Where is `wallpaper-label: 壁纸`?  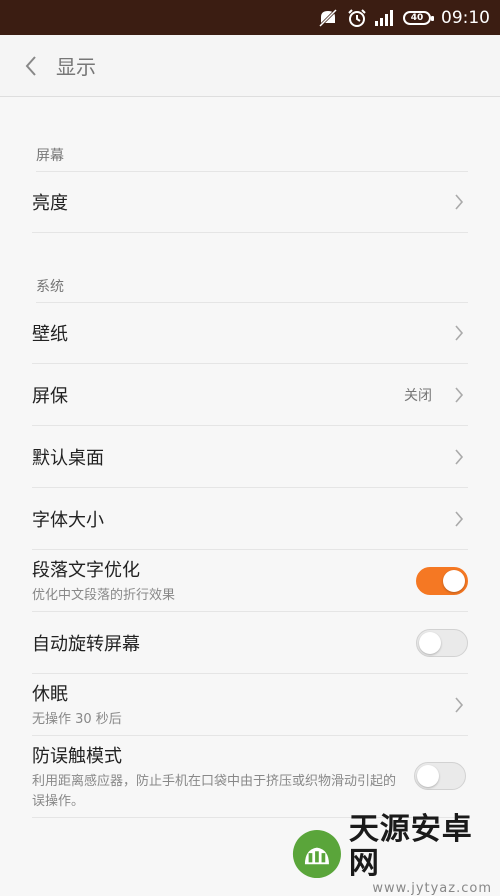
wallpaper-label: 壁纸 is located at coordinates (50, 334).